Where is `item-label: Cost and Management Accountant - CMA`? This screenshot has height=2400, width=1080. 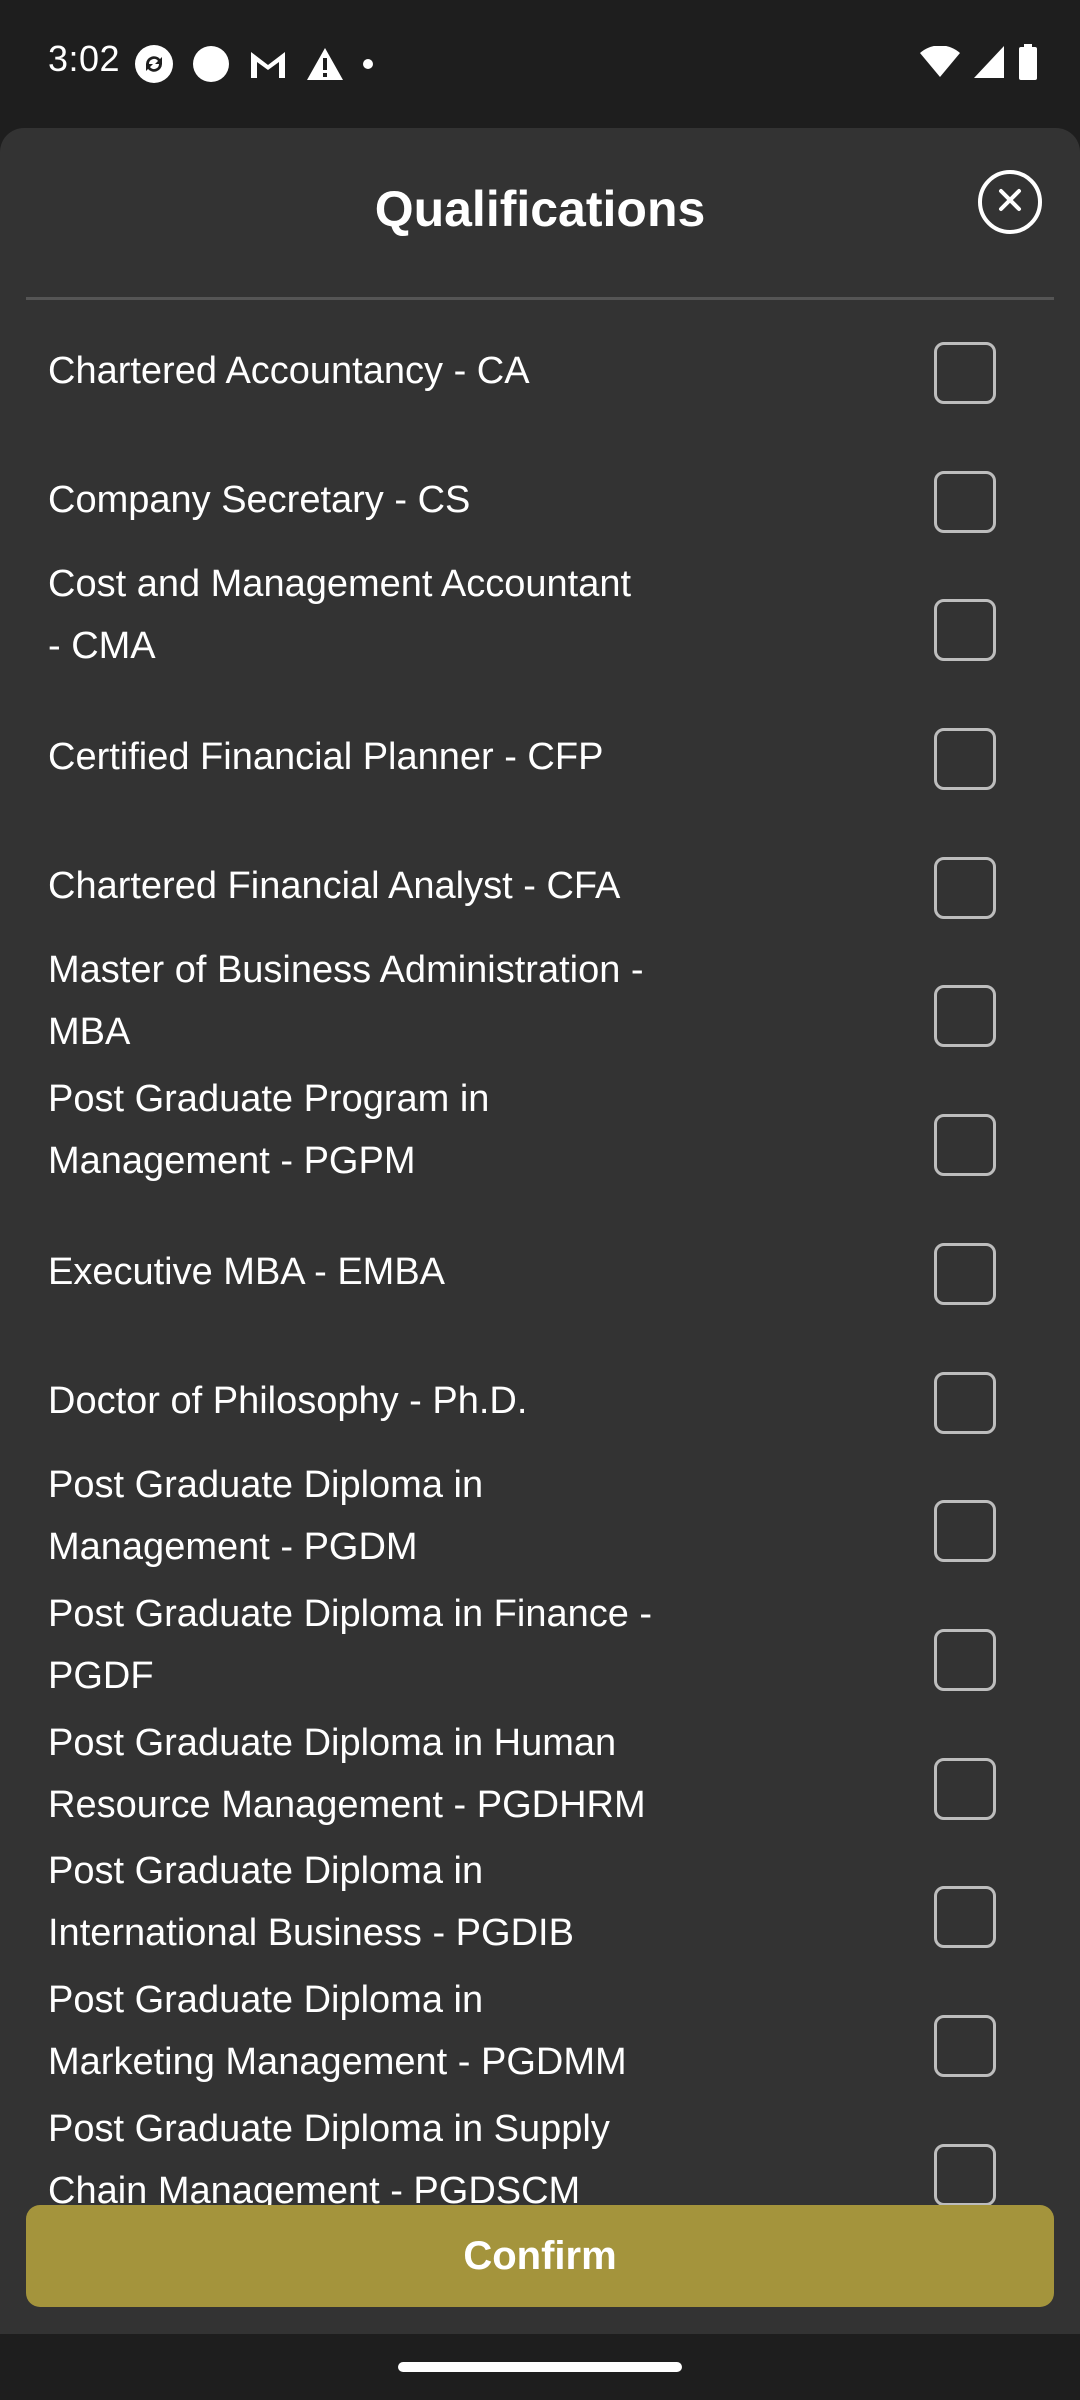
item-label: Cost and Management Accountant - CMA is located at coordinates (340, 615).